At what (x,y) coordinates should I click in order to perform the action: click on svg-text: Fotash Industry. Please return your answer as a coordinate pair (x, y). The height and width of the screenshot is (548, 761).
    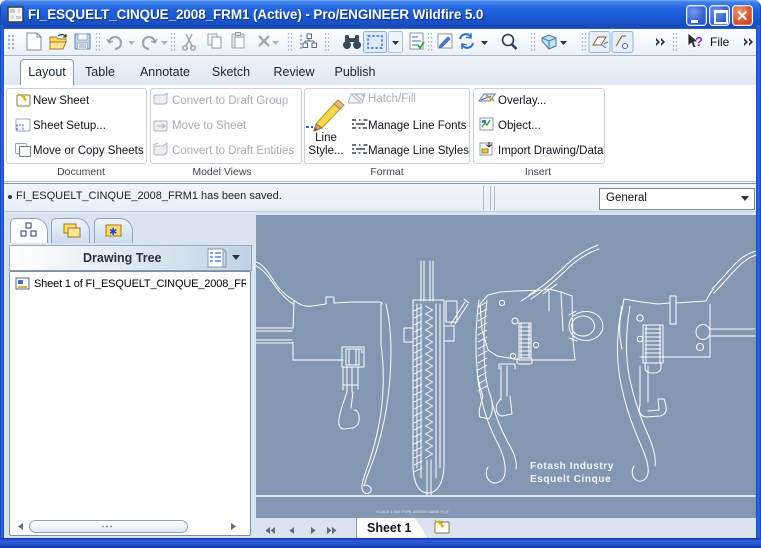
    Looking at the image, I should click on (572, 466).